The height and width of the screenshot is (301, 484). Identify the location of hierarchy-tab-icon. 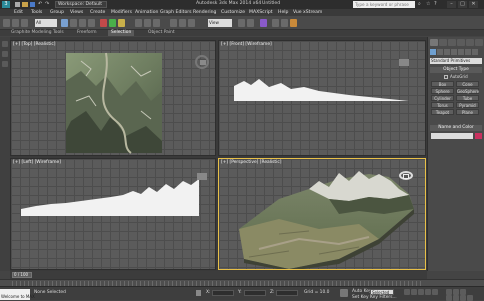
(452, 42).